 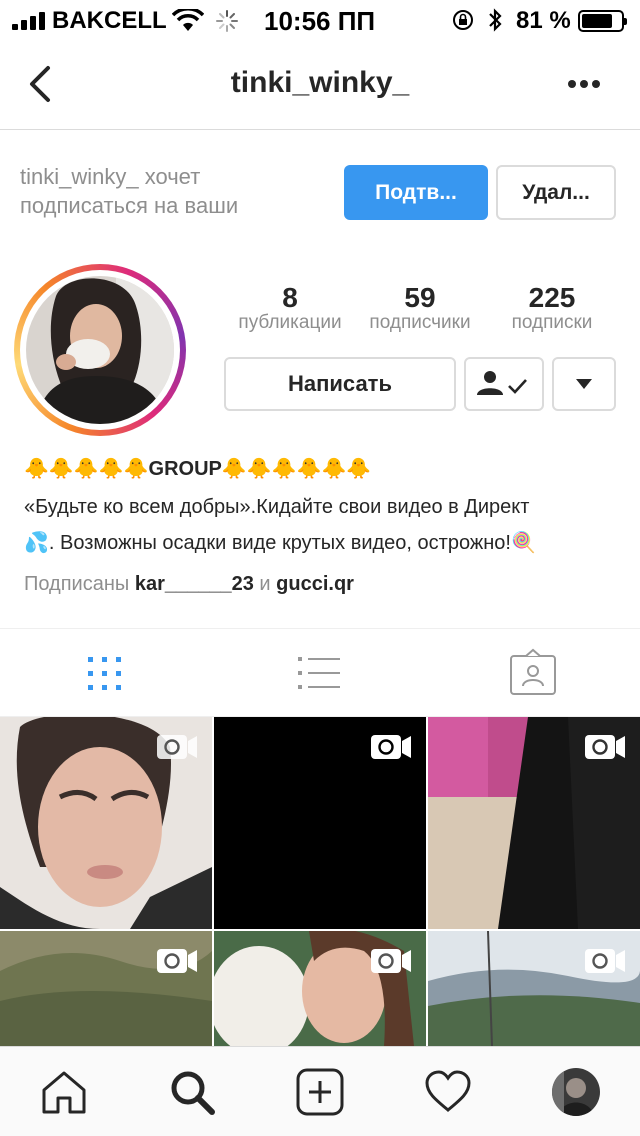 What do you see at coordinates (495, 20) in the screenshot?
I see `bluetooth-icon` at bounding box center [495, 20].